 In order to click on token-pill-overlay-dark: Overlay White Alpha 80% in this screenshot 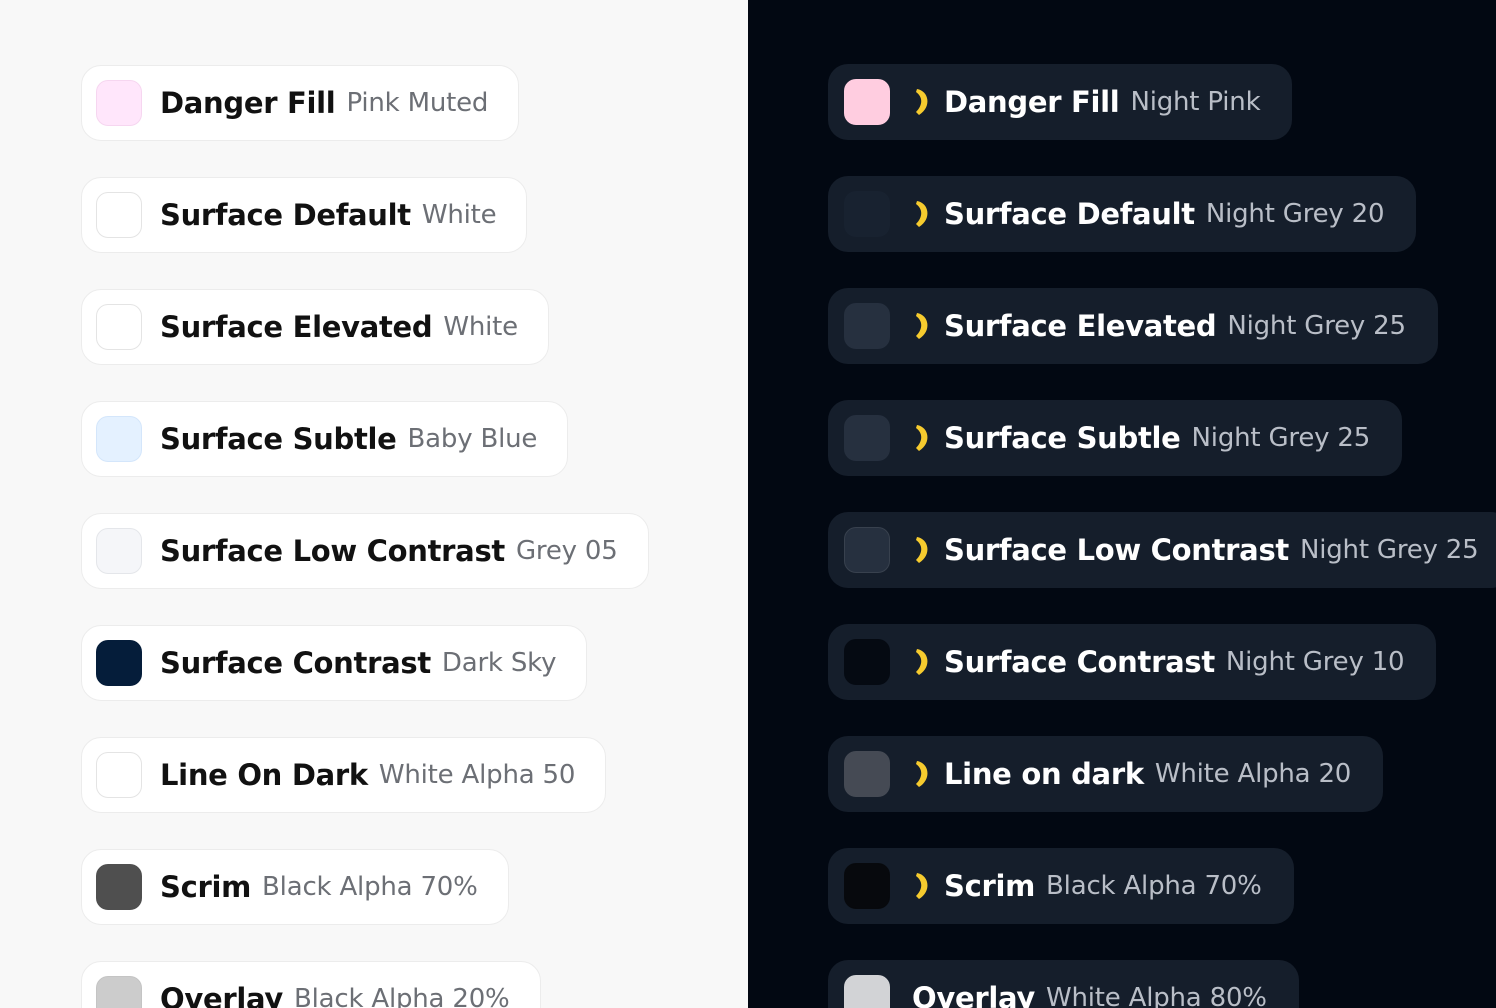, I will do `click(1063, 984)`.